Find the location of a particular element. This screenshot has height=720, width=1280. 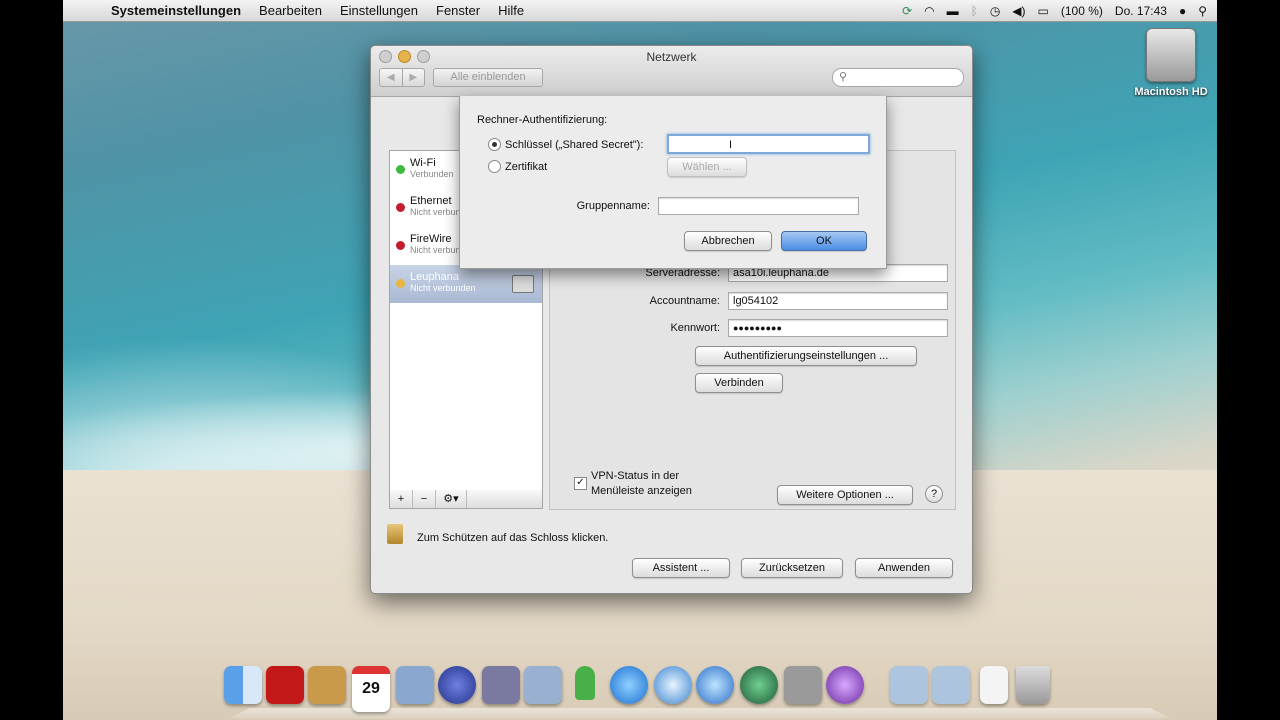

keyboard-icon: ▬ is located at coordinates (953, 11).